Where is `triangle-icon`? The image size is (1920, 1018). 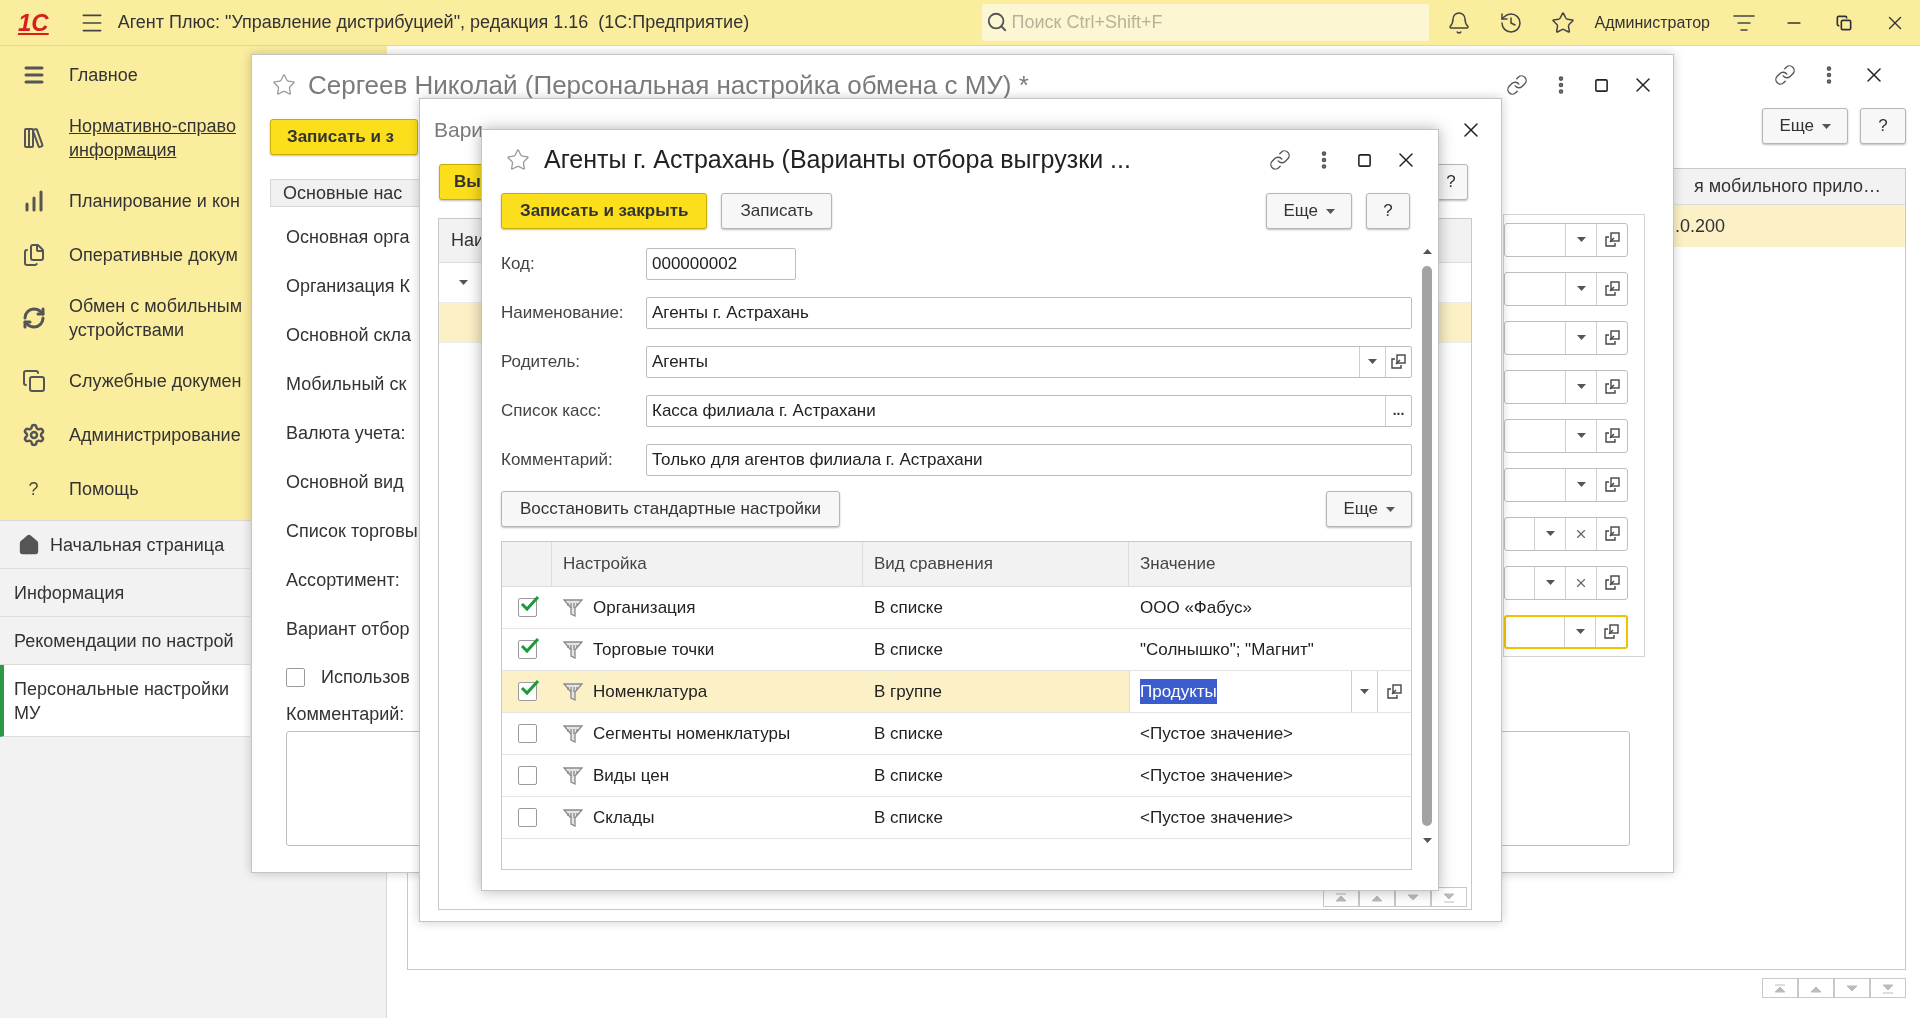
triangle-icon is located at coordinates (1888, 988).